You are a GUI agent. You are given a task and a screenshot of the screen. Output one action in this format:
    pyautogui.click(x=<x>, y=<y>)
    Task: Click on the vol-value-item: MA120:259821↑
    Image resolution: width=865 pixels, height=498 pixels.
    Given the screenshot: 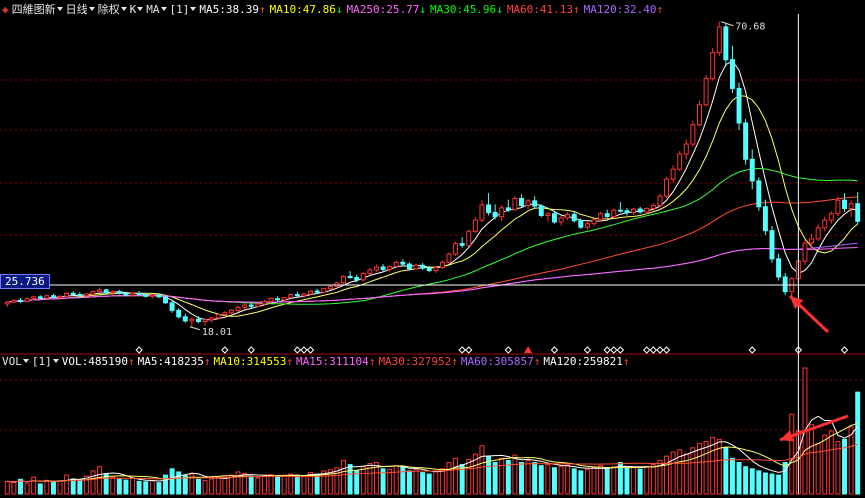 What is the action you would take?
    pyautogui.click(x=586, y=361)
    